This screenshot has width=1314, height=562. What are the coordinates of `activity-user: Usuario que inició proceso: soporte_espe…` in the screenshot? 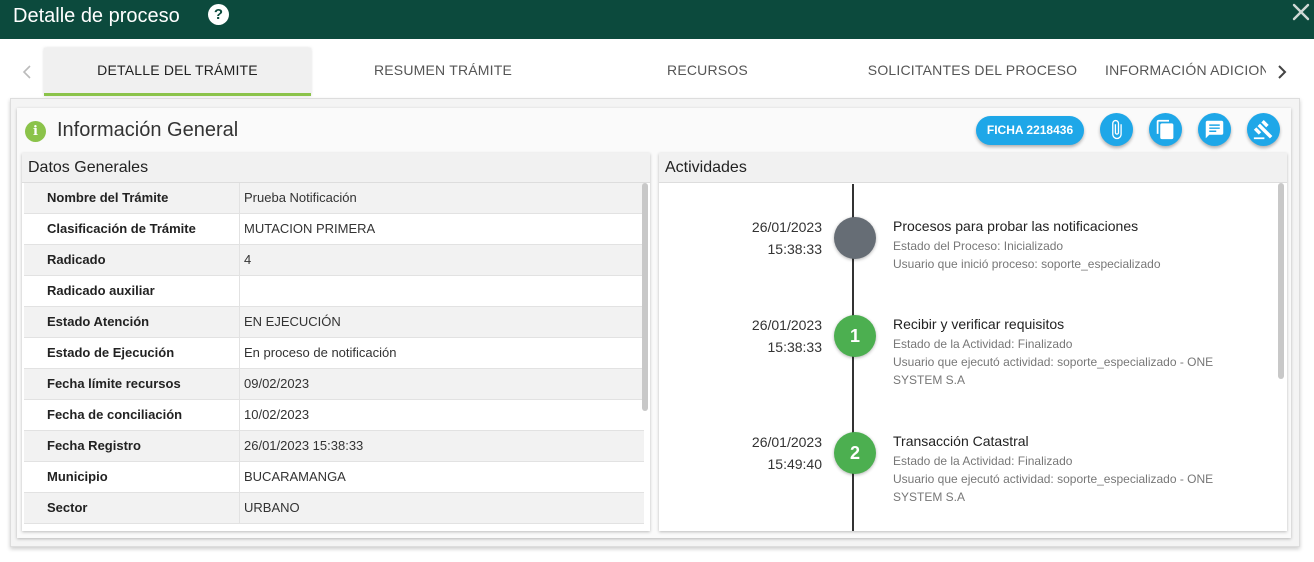 It's located at (1027, 264).